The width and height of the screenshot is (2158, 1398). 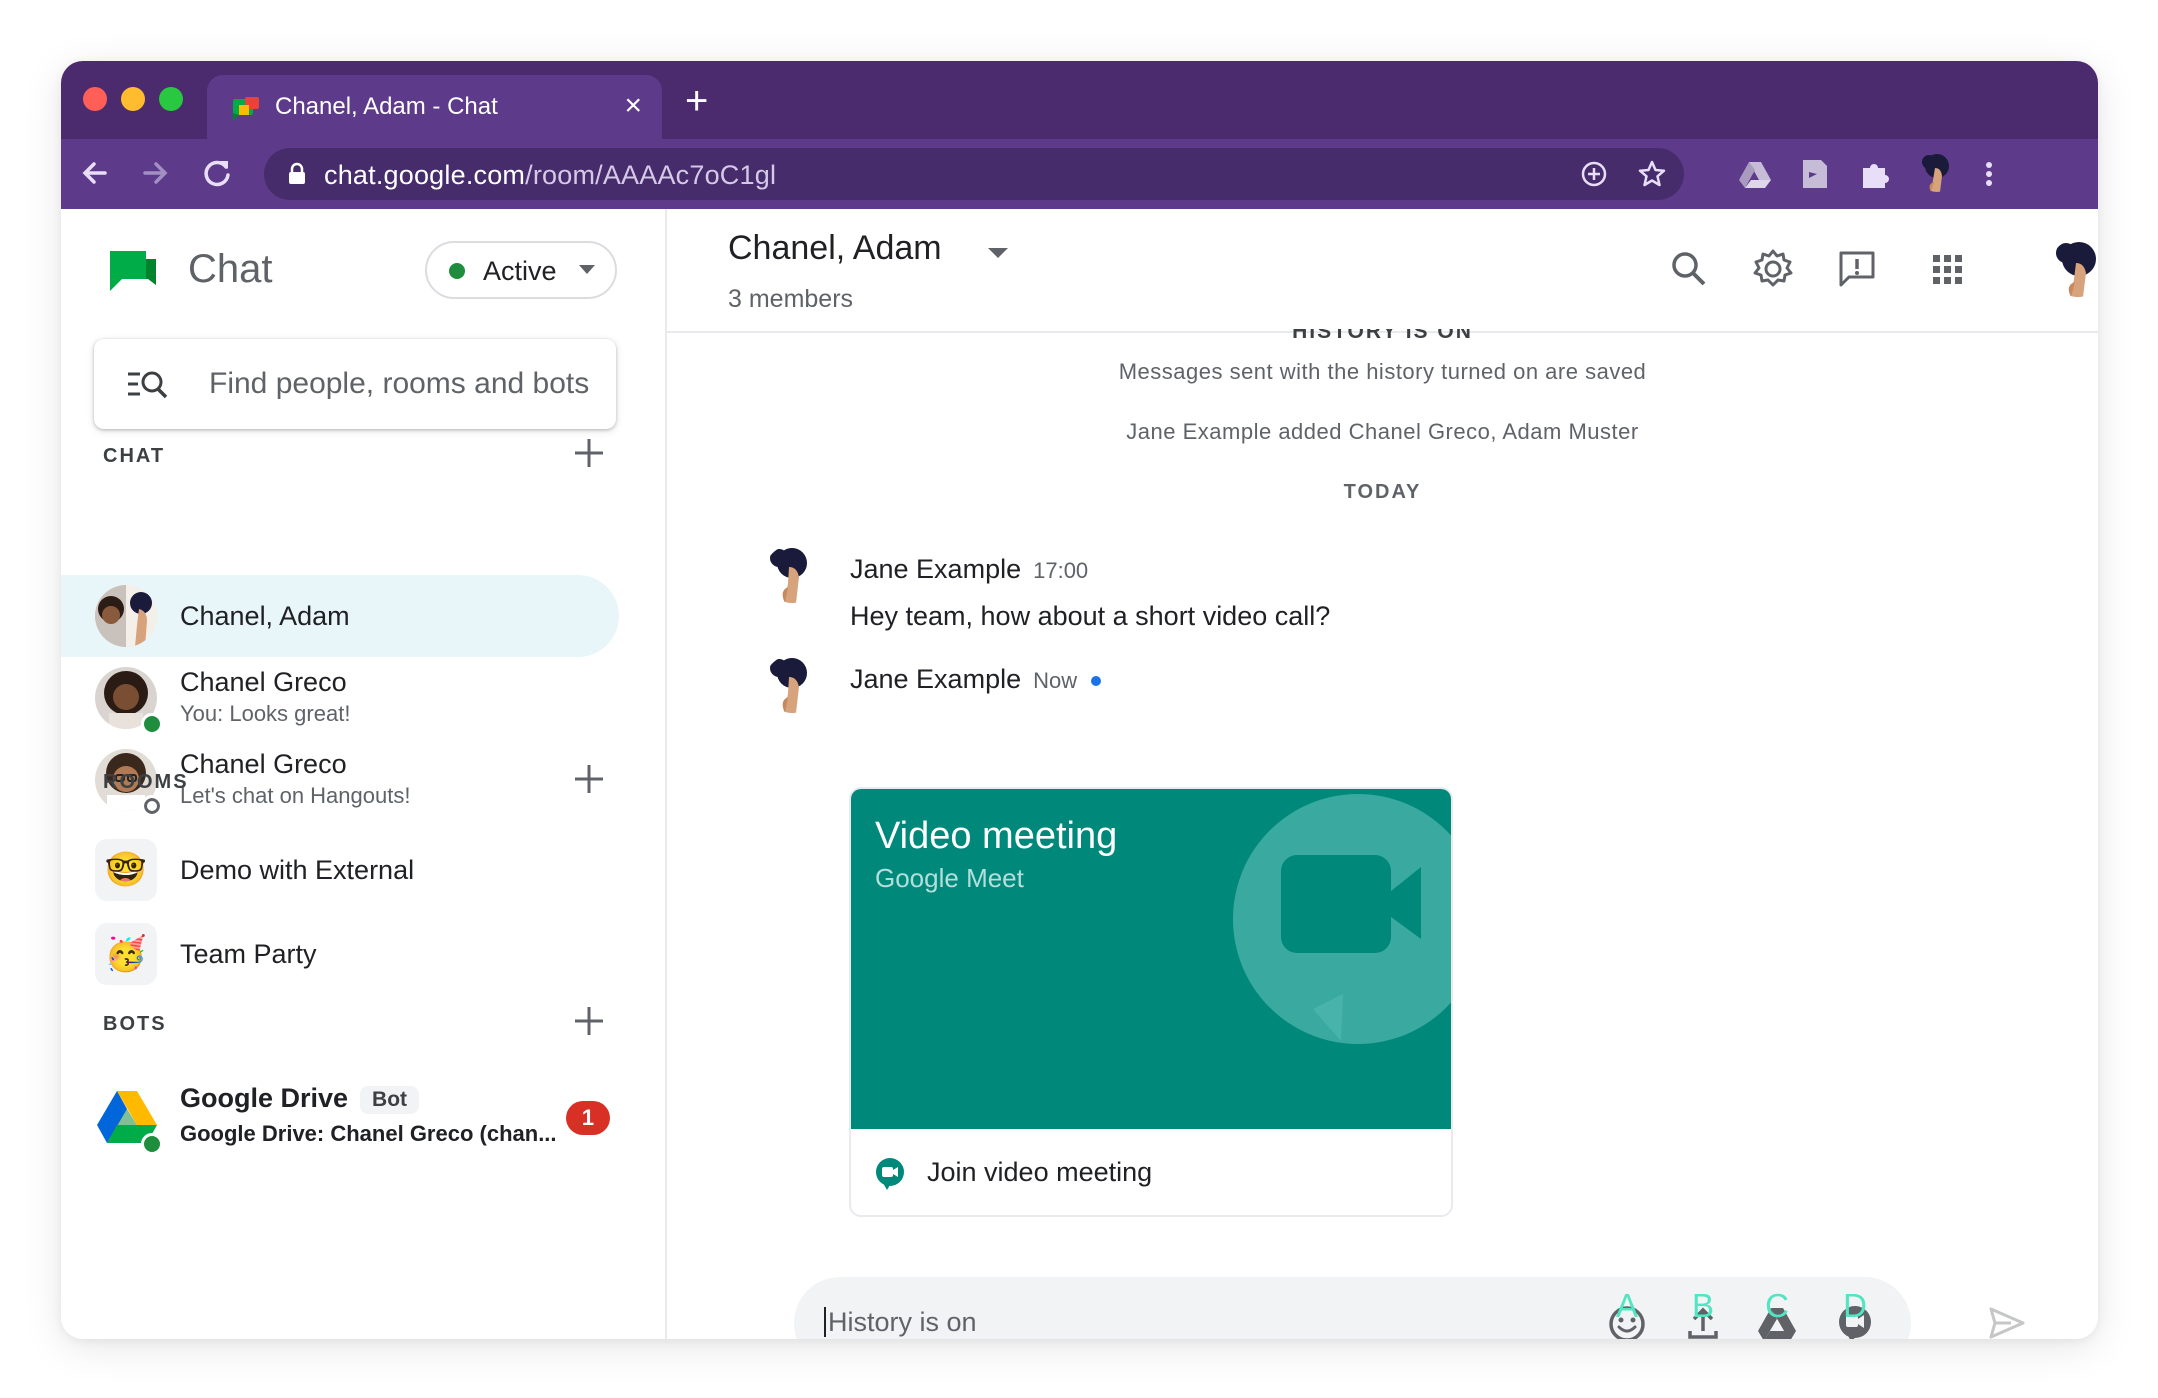 I want to click on card-subtitle: Google Meet, so click(x=949, y=878).